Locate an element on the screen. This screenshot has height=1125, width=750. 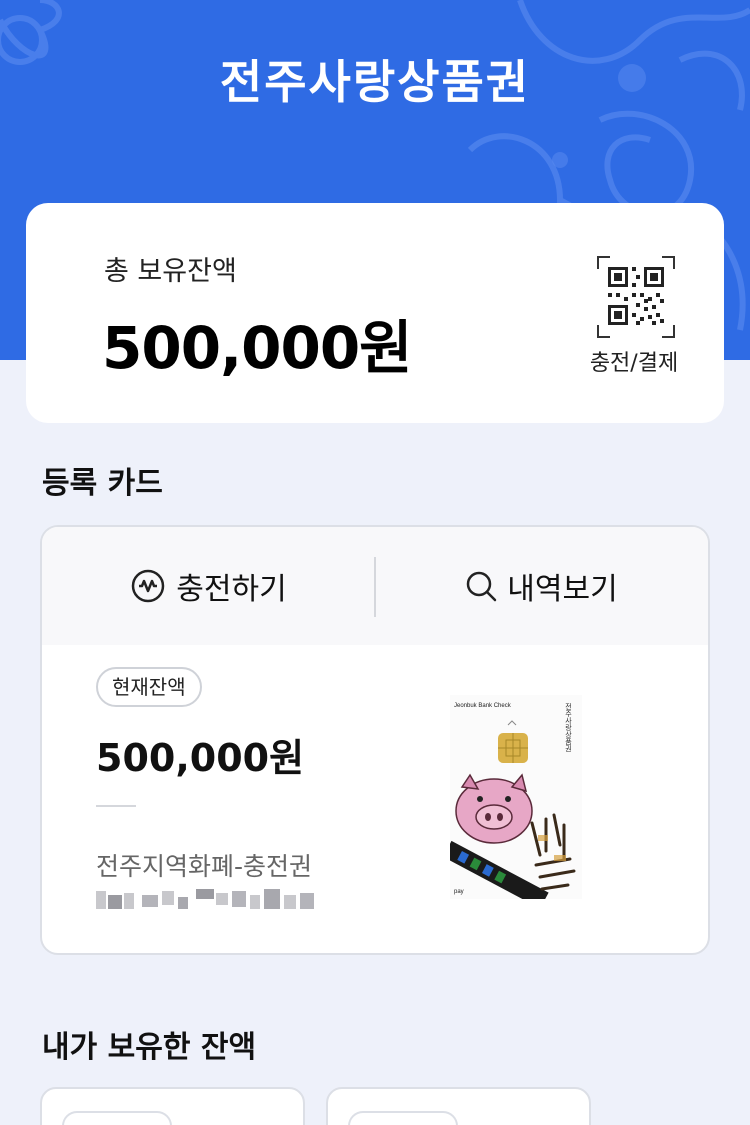
masked-card-number is located at coordinates (205, 899).